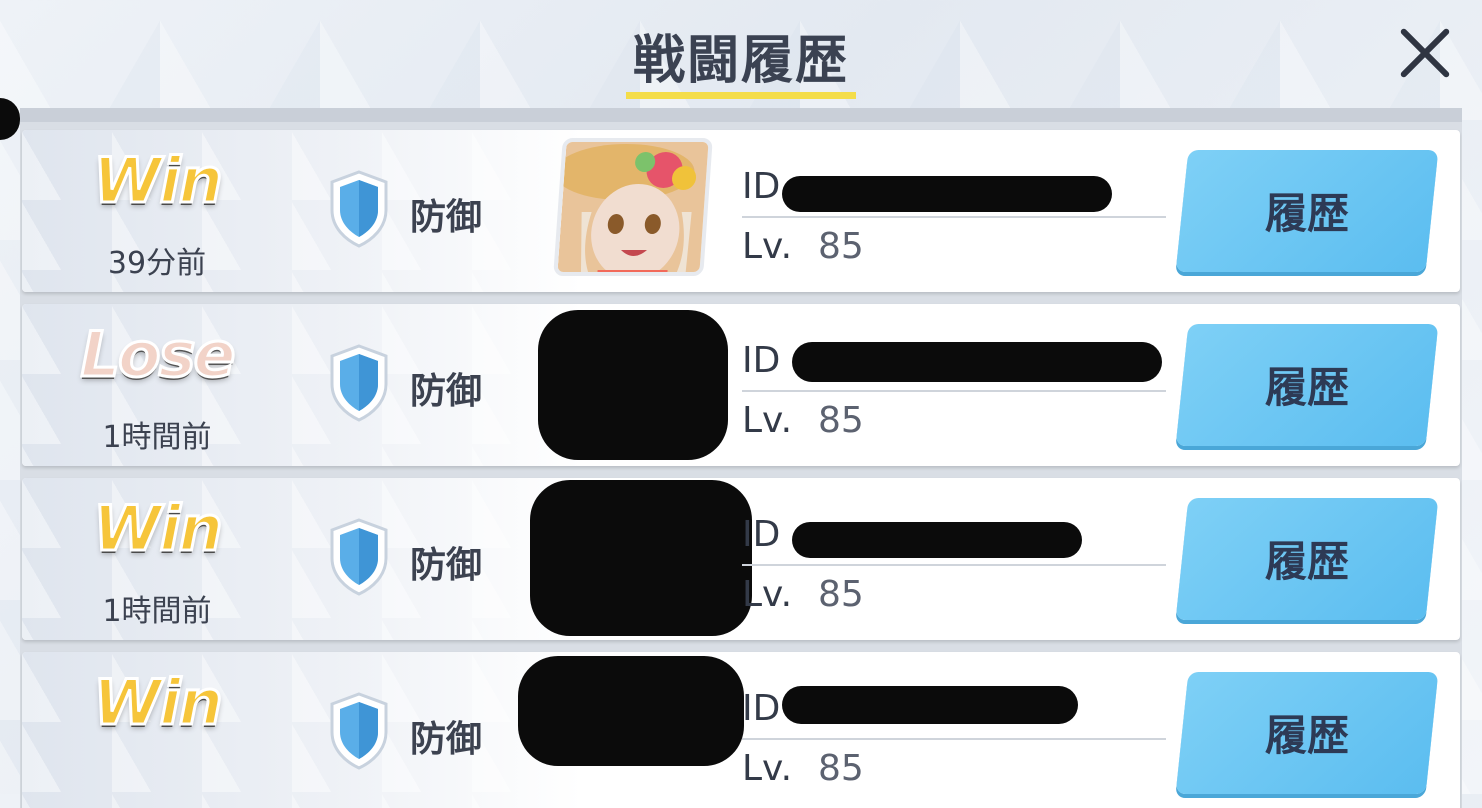  What do you see at coordinates (157, 263) in the screenshot?
I see `time-ago: 39分前` at bounding box center [157, 263].